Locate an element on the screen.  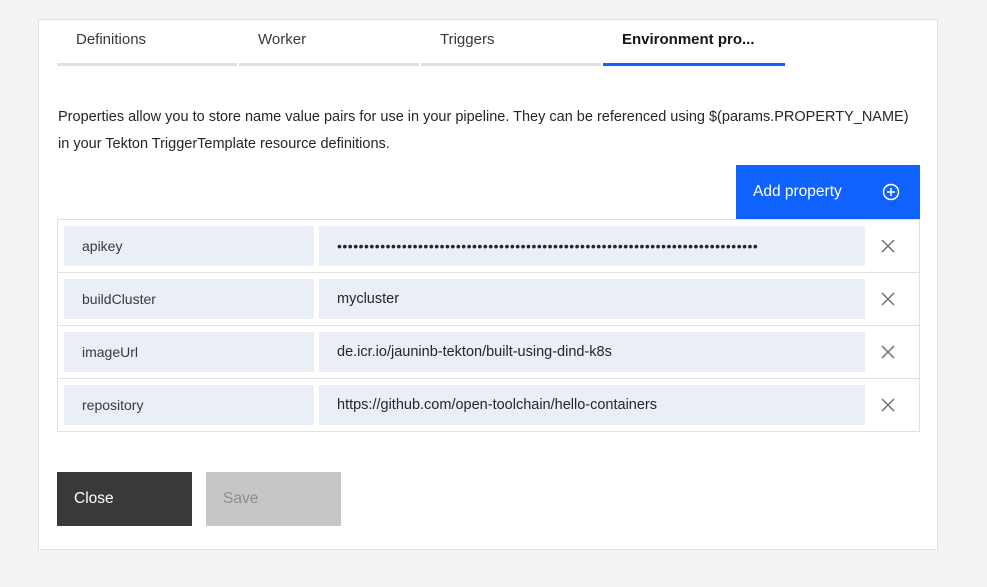
tab-label: Definitions is located at coordinates (111, 39).